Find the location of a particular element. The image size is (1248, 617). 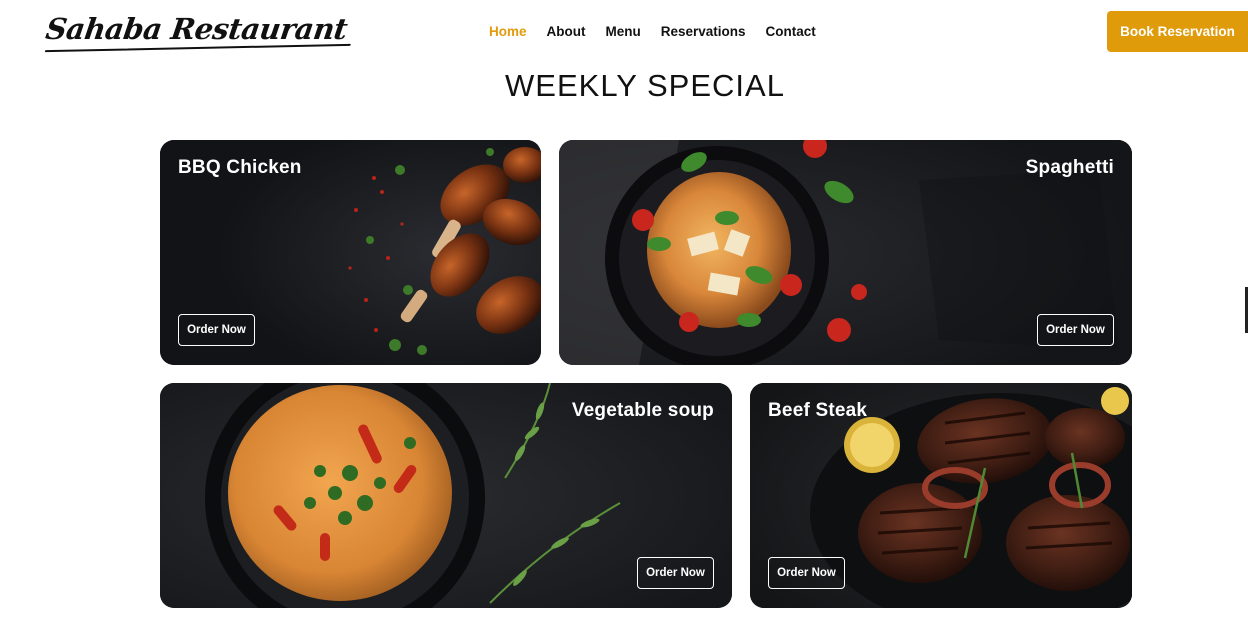

card-title: Spaghetti is located at coordinates (1069, 167).